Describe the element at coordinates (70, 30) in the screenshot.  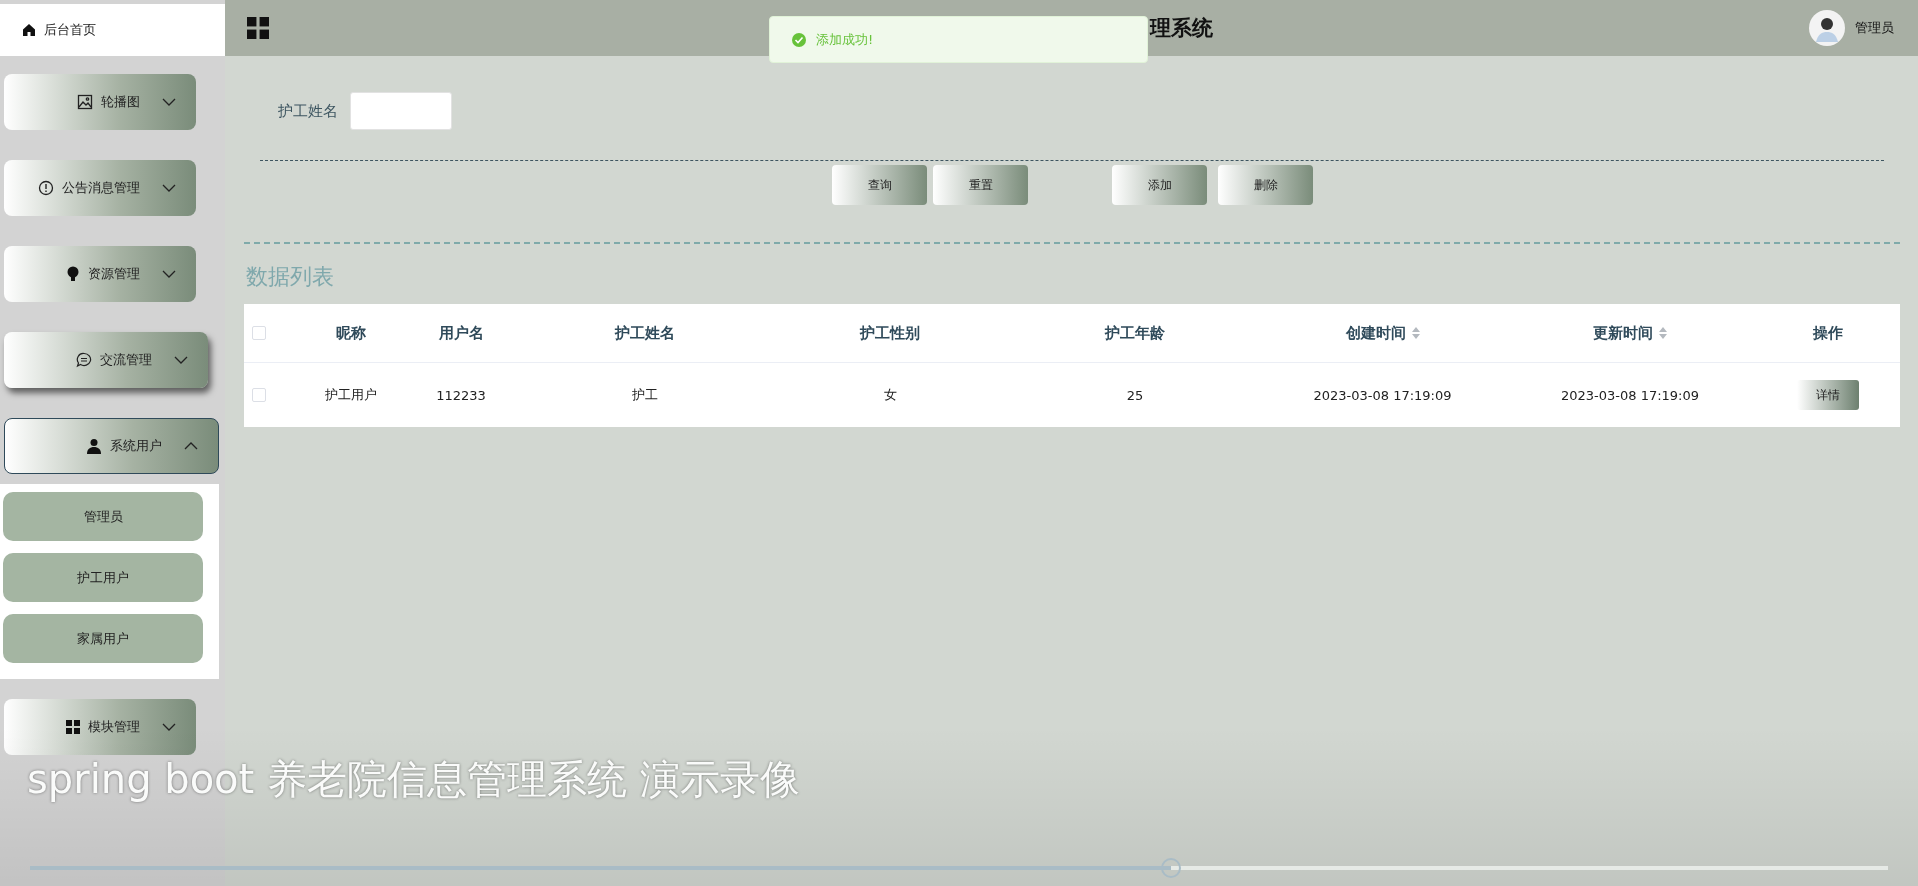
I see `home-label: 后台首页` at that location.